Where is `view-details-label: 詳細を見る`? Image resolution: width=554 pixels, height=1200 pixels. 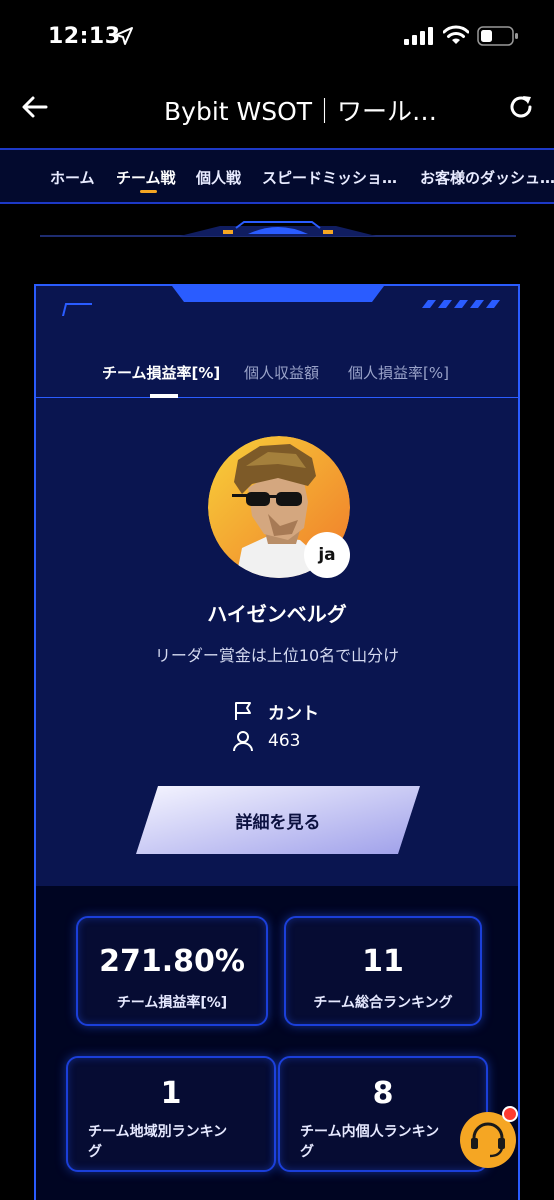
view-details-label: 詳細を見る is located at coordinates (278, 823).